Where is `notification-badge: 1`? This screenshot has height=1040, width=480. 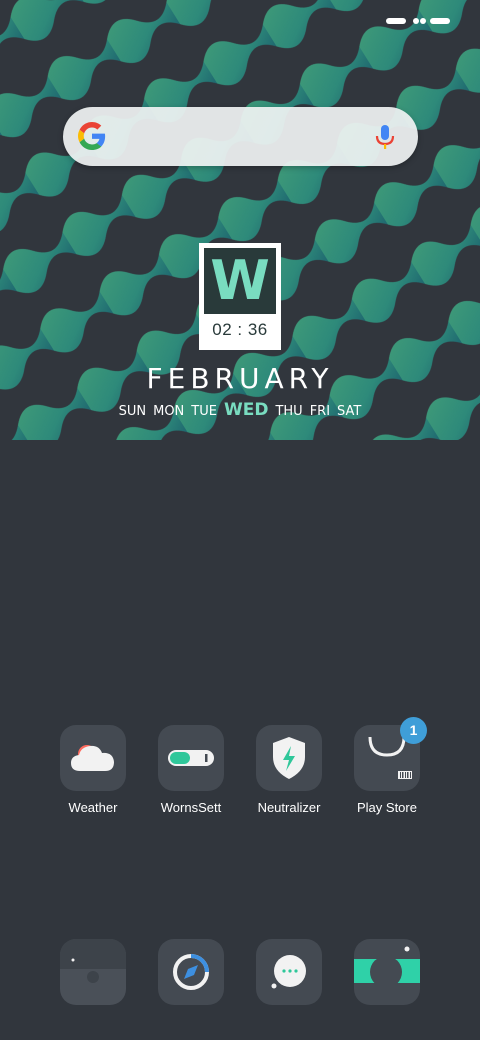 notification-badge: 1 is located at coordinates (413, 730).